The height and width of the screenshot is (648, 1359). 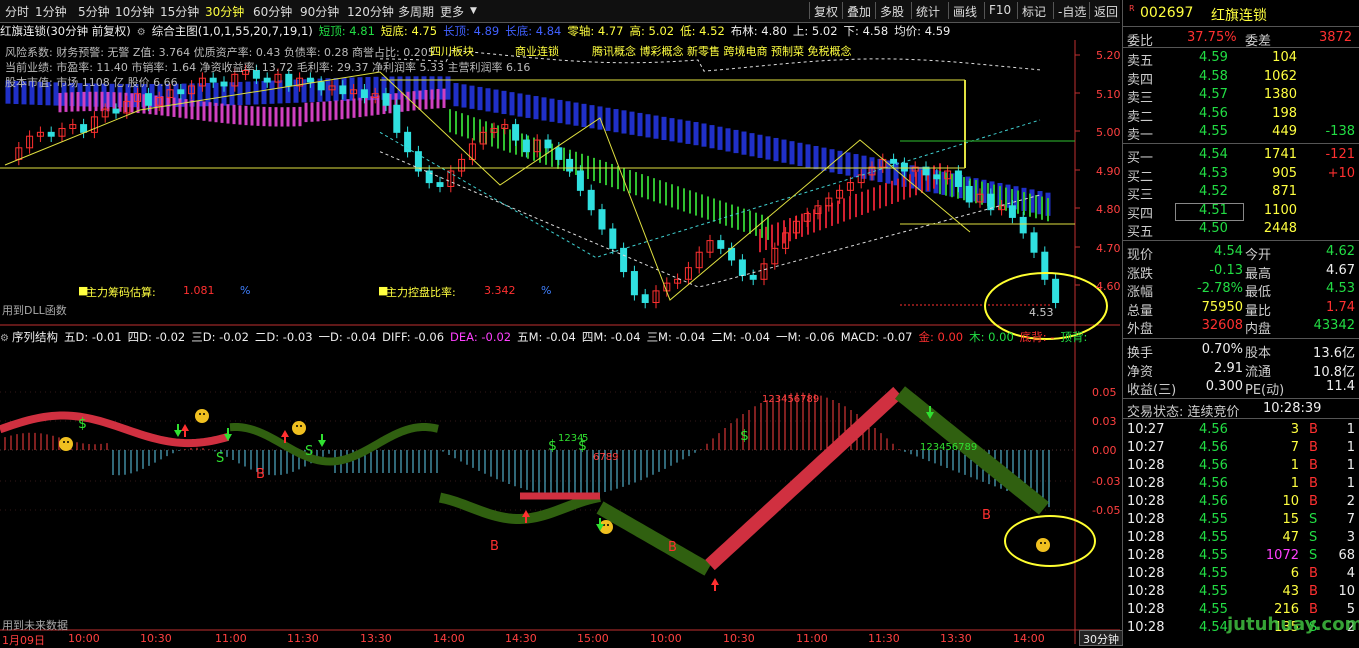 What do you see at coordinates (533, 31) in the screenshot?
I see `main-param-3: 长底: 4.84` at bounding box center [533, 31].